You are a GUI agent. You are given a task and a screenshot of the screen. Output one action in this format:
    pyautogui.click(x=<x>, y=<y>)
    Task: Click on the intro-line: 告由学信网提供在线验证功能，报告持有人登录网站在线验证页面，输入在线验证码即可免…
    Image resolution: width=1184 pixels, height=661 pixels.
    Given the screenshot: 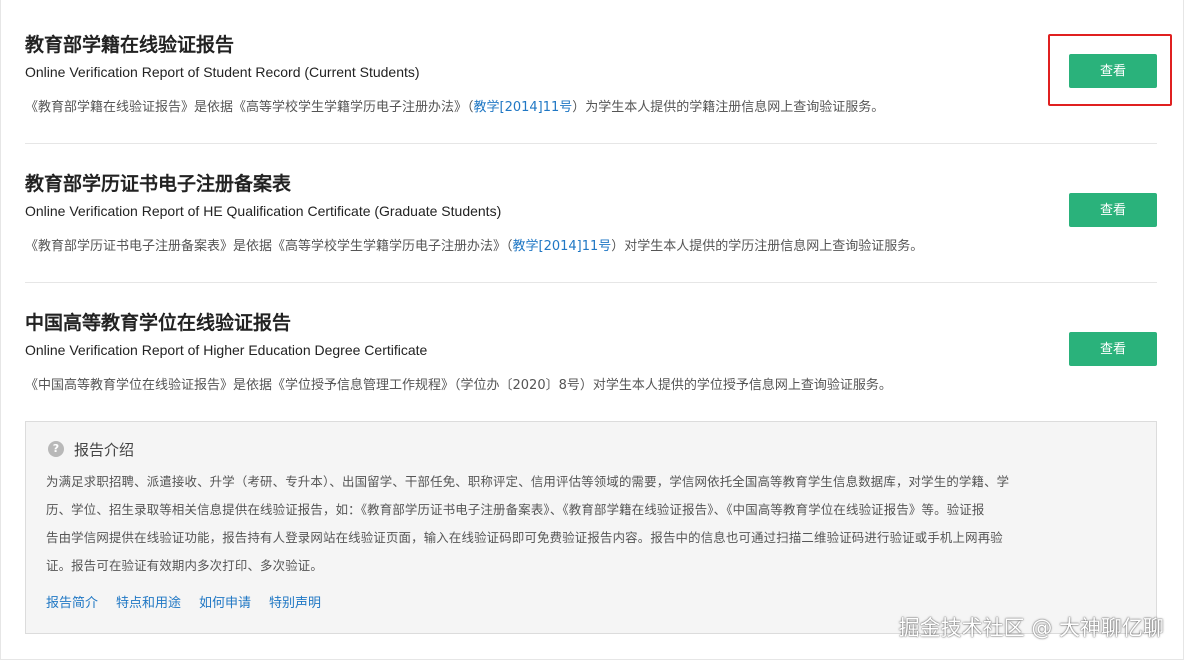 What is the action you would take?
    pyautogui.click(x=524, y=537)
    